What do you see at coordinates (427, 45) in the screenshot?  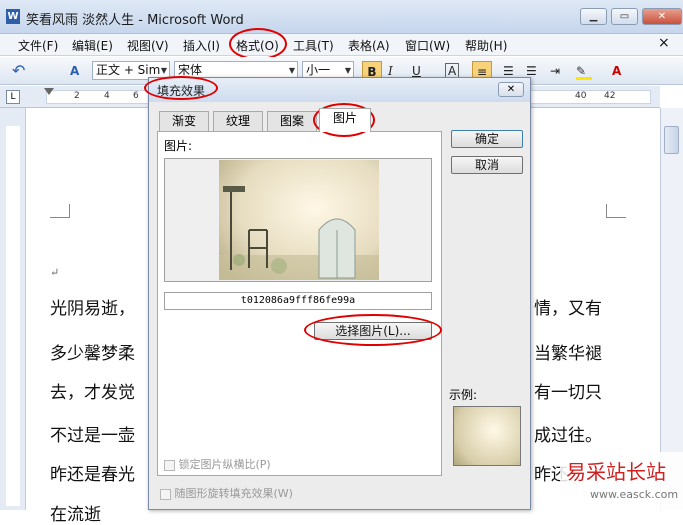 I see `menu-window: 窗口(W)` at bounding box center [427, 45].